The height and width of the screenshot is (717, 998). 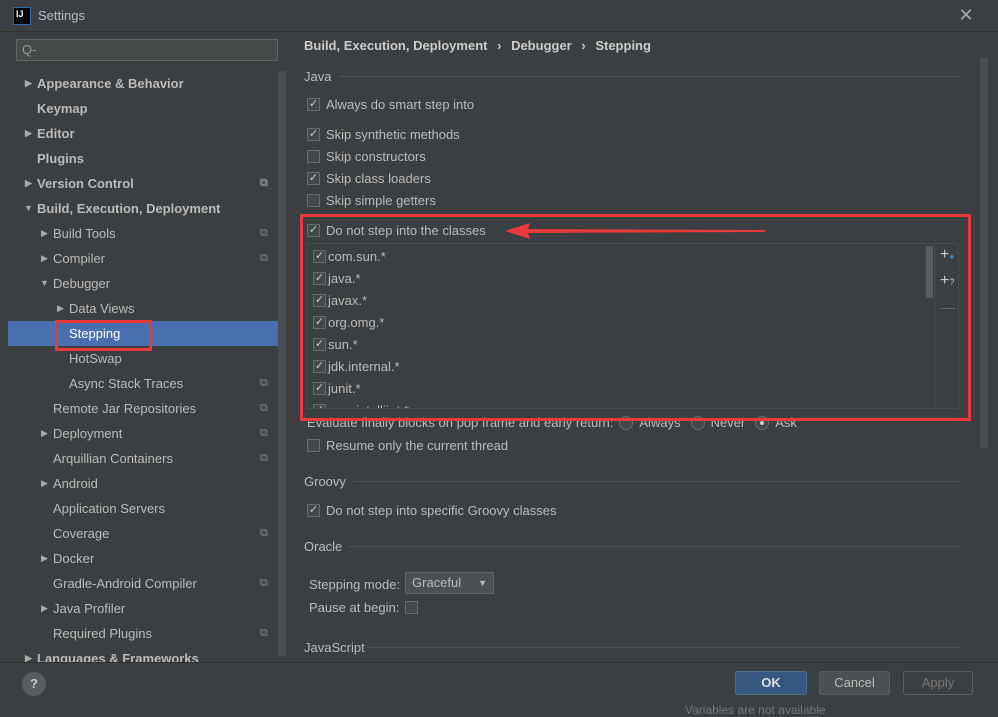 I want to click on window-title: Settings, so click(x=61, y=15).